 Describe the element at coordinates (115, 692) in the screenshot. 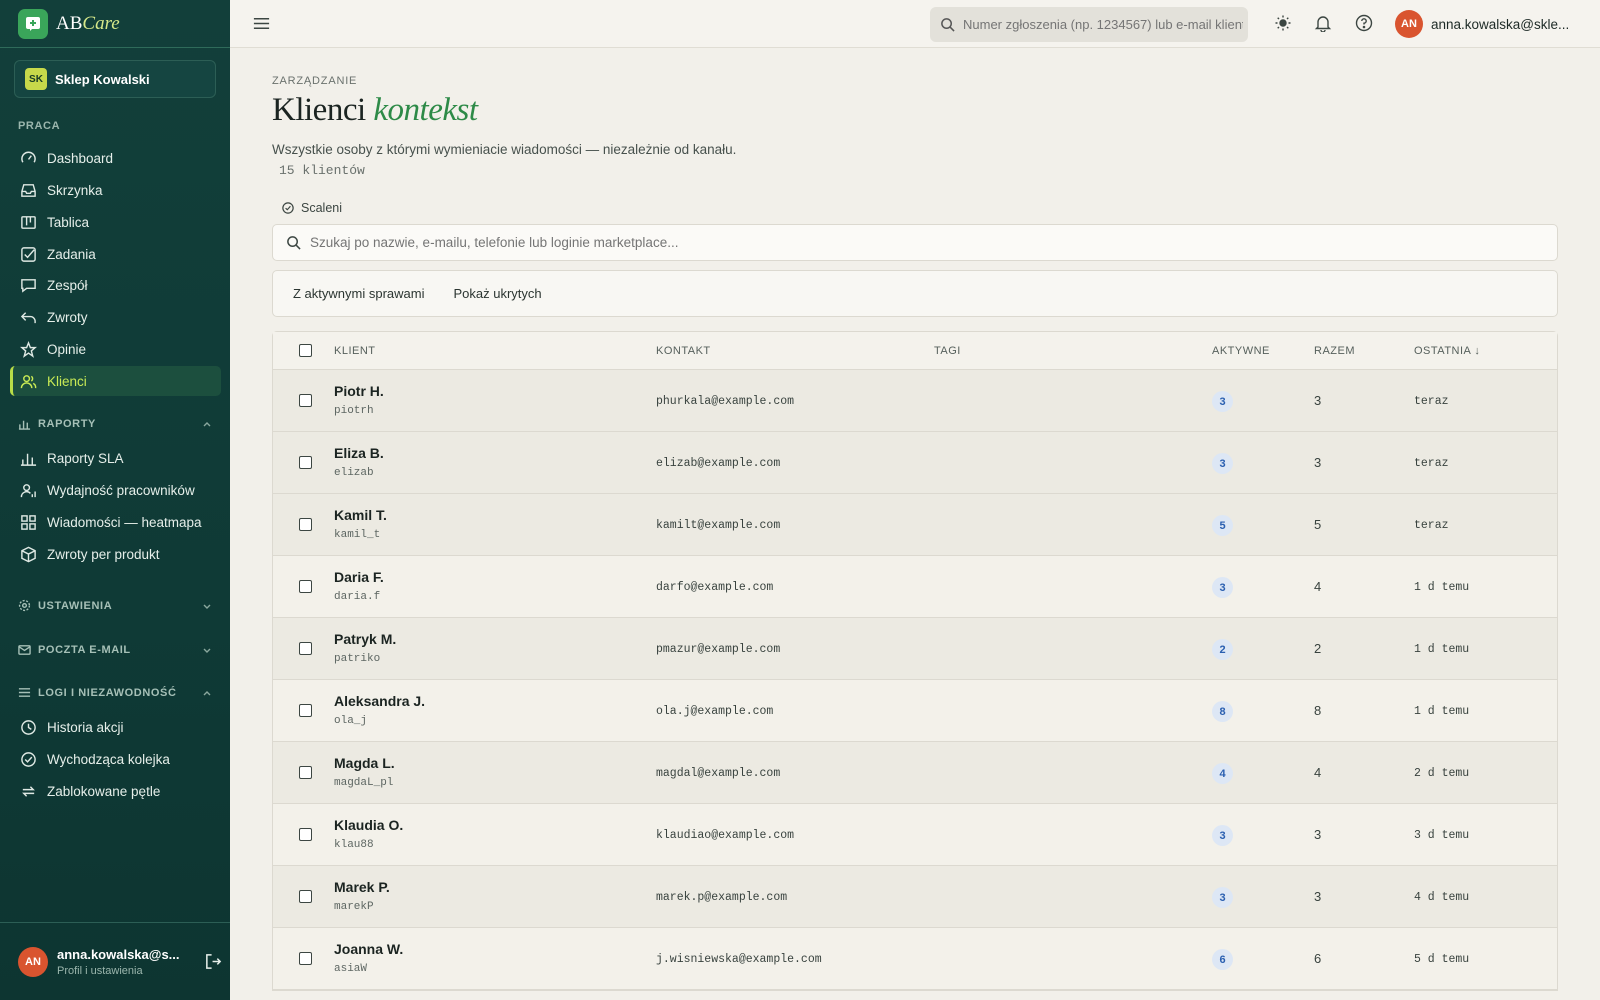

I see `section-logs-toggle: LOGI I NIEZAWODNOŚĆ` at that location.